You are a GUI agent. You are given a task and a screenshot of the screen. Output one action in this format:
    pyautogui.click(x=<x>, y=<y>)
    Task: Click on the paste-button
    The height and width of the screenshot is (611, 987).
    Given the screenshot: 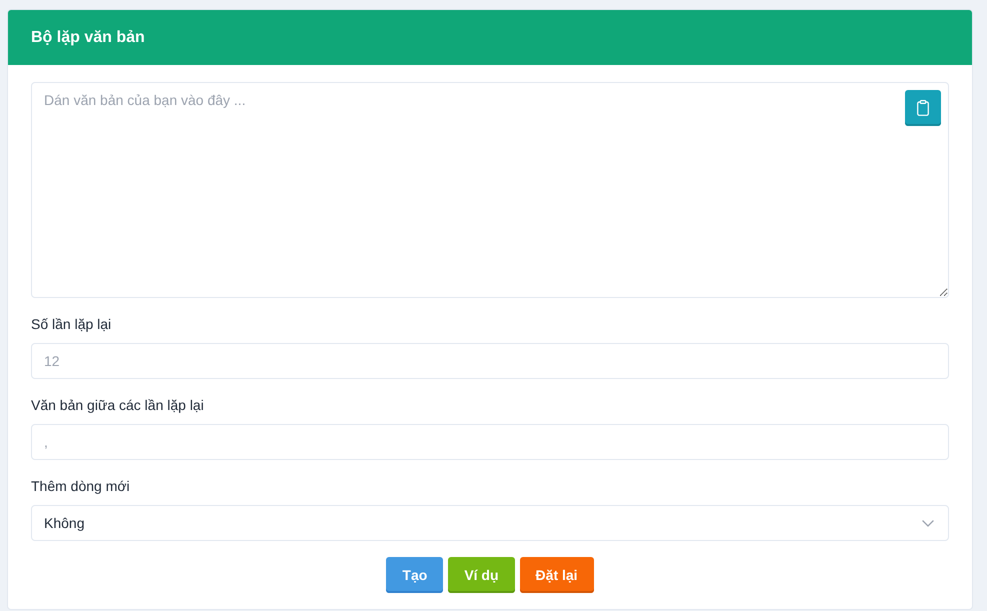 What is the action you would take?
    pyautogui.click(x=923, y=108)
    